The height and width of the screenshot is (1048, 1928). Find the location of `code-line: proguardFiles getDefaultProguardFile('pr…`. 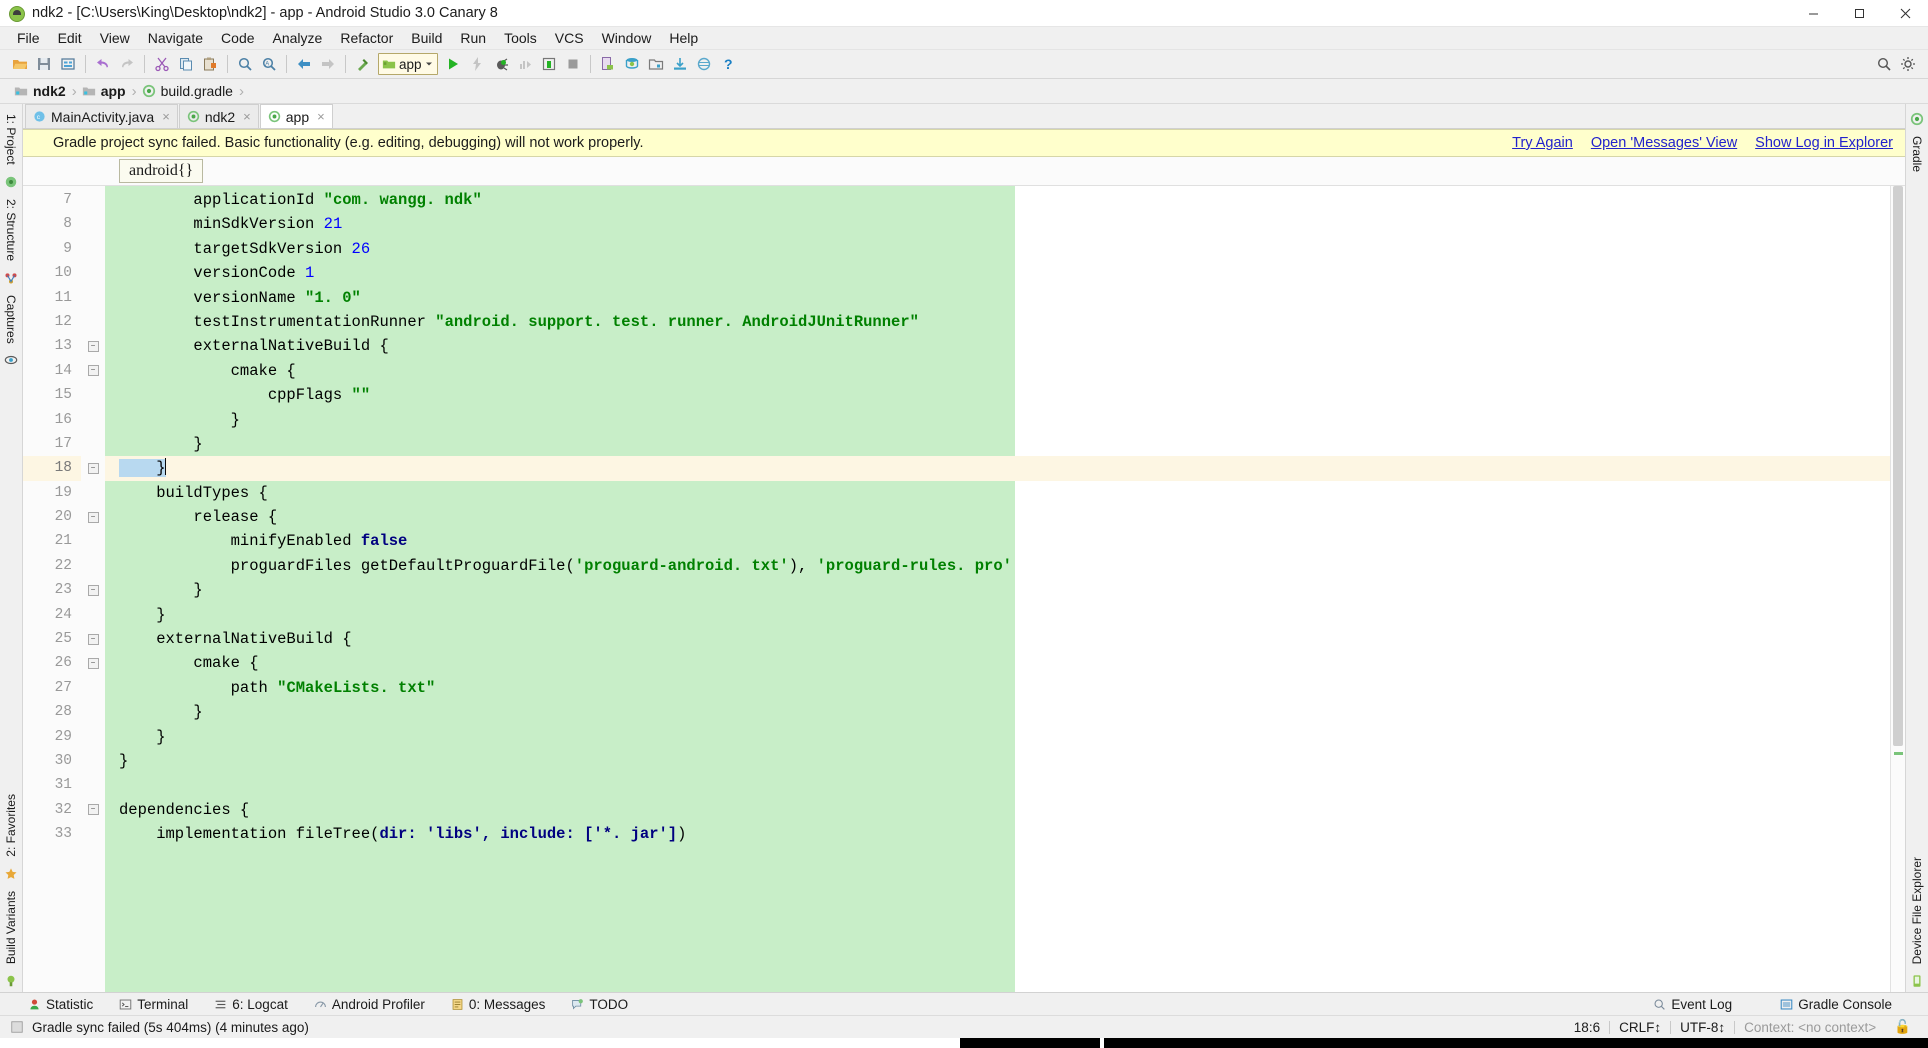

code-line: proguardFiles getDefaultProguardFile('pr… is located at coordinates (997, 566).